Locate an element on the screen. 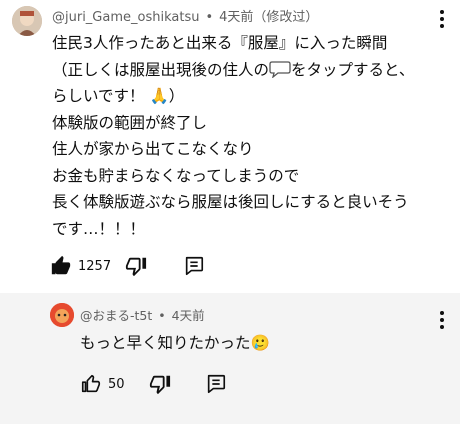 The height and width of the screenshot is (424, 460). comment-meta: @おまる-t5t • 4天前 is located at coordinates (142, 314).